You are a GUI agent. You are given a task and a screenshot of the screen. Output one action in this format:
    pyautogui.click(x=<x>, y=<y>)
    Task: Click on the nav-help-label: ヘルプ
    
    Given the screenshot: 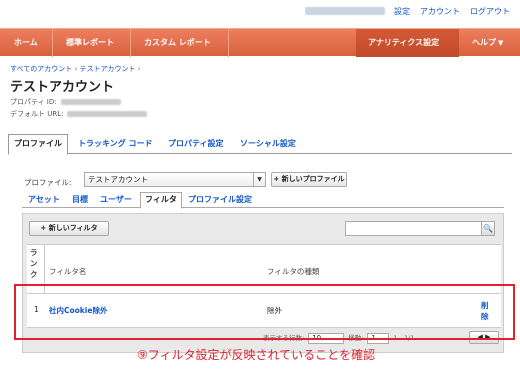 What is the action you would take?
    pyautogui.click(x=484, y=42)
    